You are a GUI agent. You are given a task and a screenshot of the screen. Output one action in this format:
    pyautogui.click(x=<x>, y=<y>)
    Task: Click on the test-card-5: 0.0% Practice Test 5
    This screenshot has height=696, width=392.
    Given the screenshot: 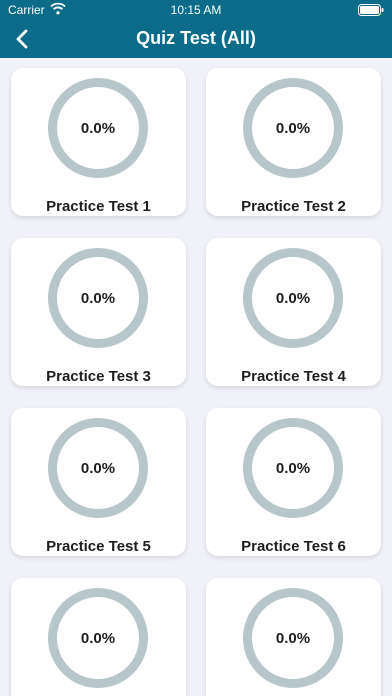 What is the action you would take?
    pyautogui.click(x=98, y=482)
    